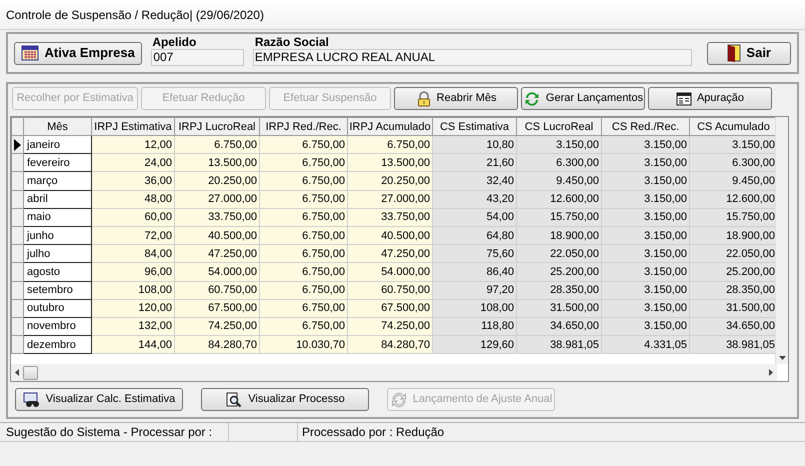 The image size is (805, 466). I want to click on table-cell: 132,00, so click(133, 326).